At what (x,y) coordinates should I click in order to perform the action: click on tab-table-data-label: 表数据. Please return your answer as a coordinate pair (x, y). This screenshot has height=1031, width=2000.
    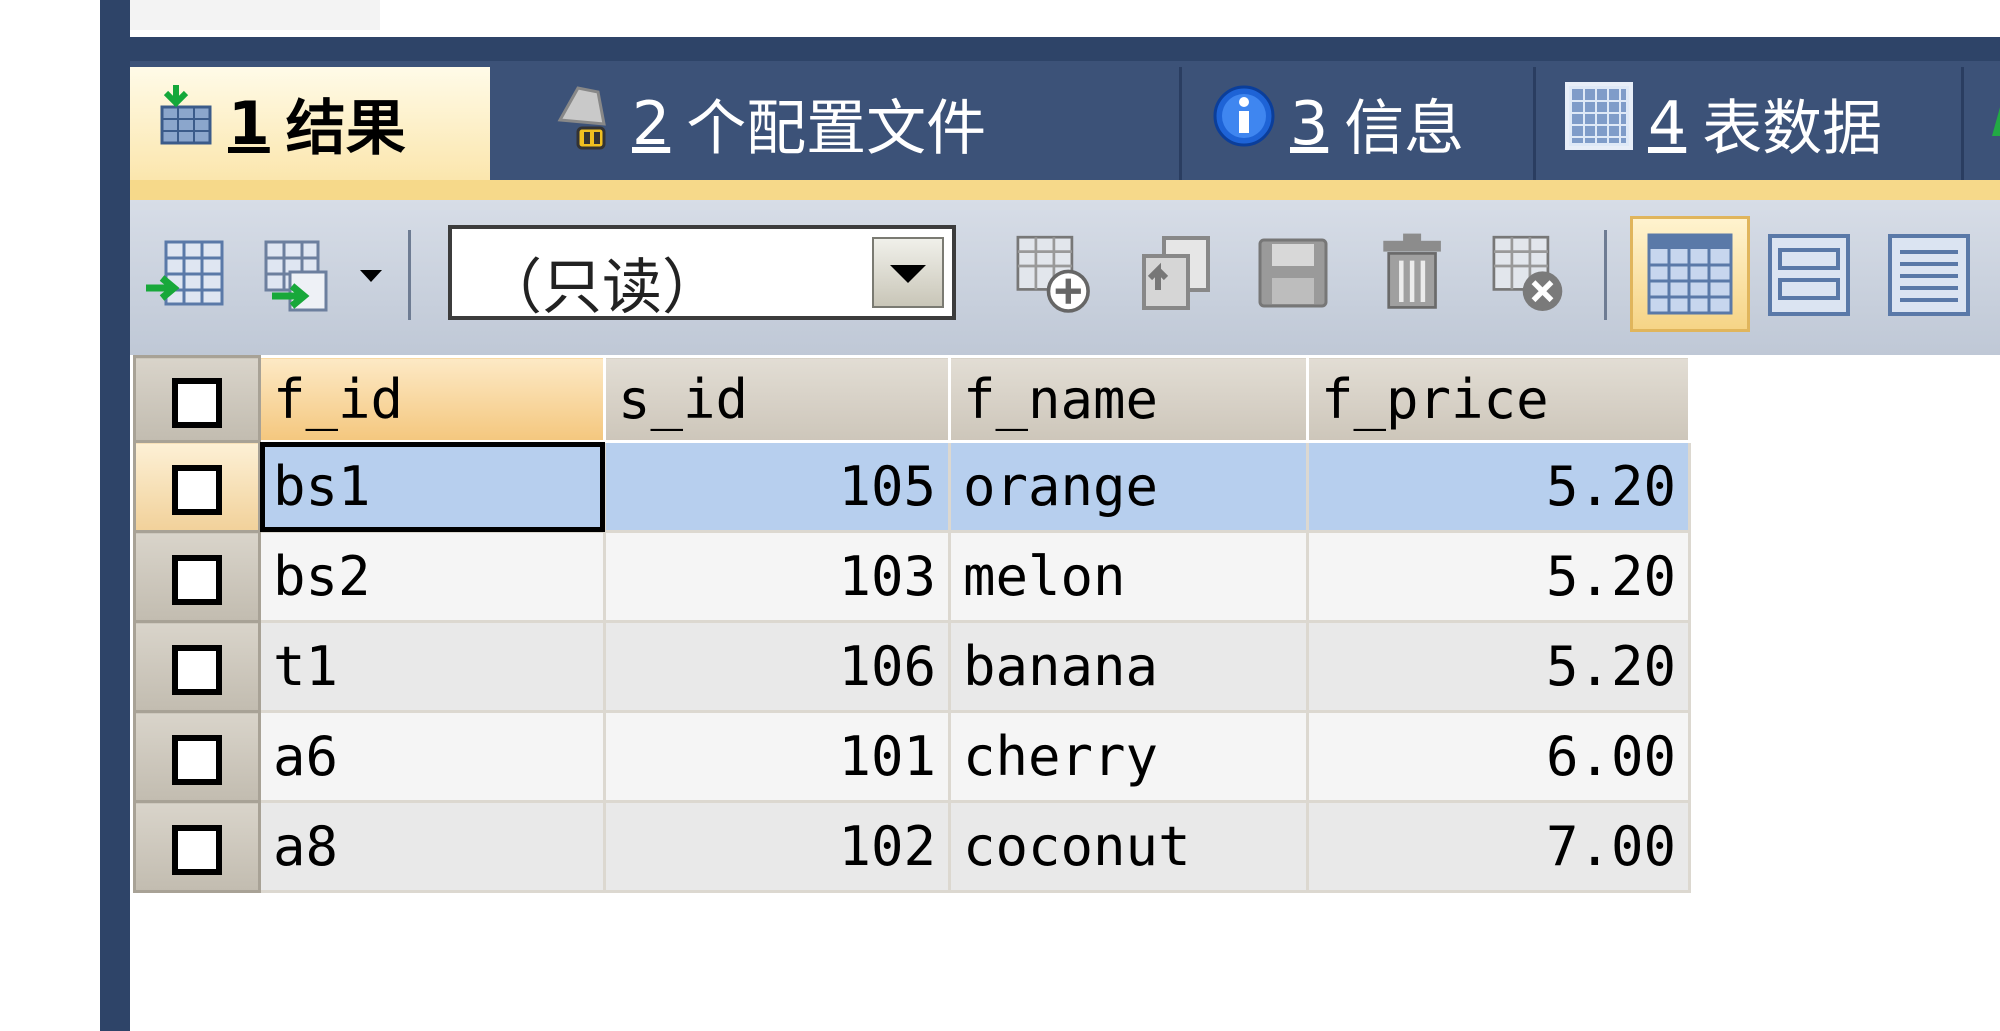
    Looking at the image, I should click on (1792, 129).